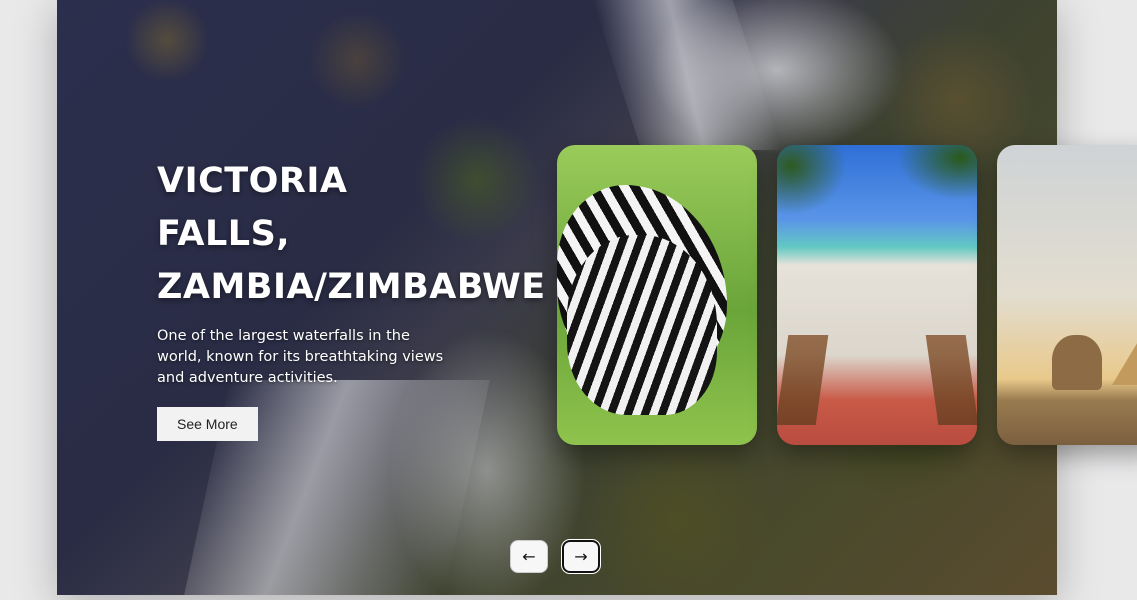 Image resolution: width=1137 pixels, height=600 pixels. What do you see at coordinates (1077, 362) in the screenshot?
I see `pyramid-image` at bounding box center [1077, 362].